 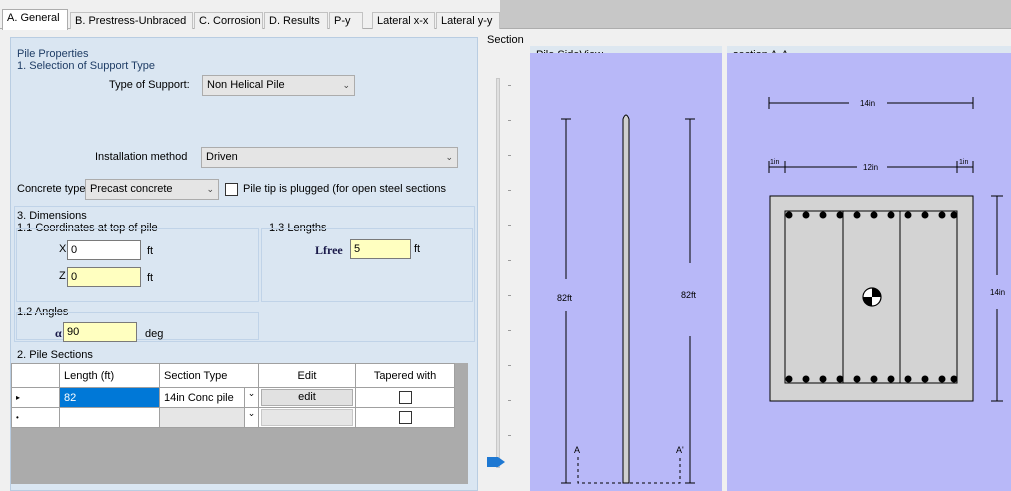 What do you see at coordinates (417, 249) in the screenshot?
I see `lfree-unit: ft` at bounding box center [417, 249].